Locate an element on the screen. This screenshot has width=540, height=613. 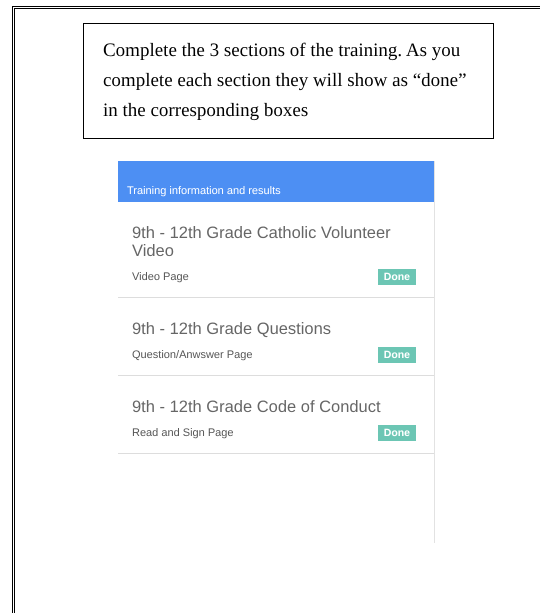
page-type-label: Question/Anwswer Page is located at coordinates (192, 355).